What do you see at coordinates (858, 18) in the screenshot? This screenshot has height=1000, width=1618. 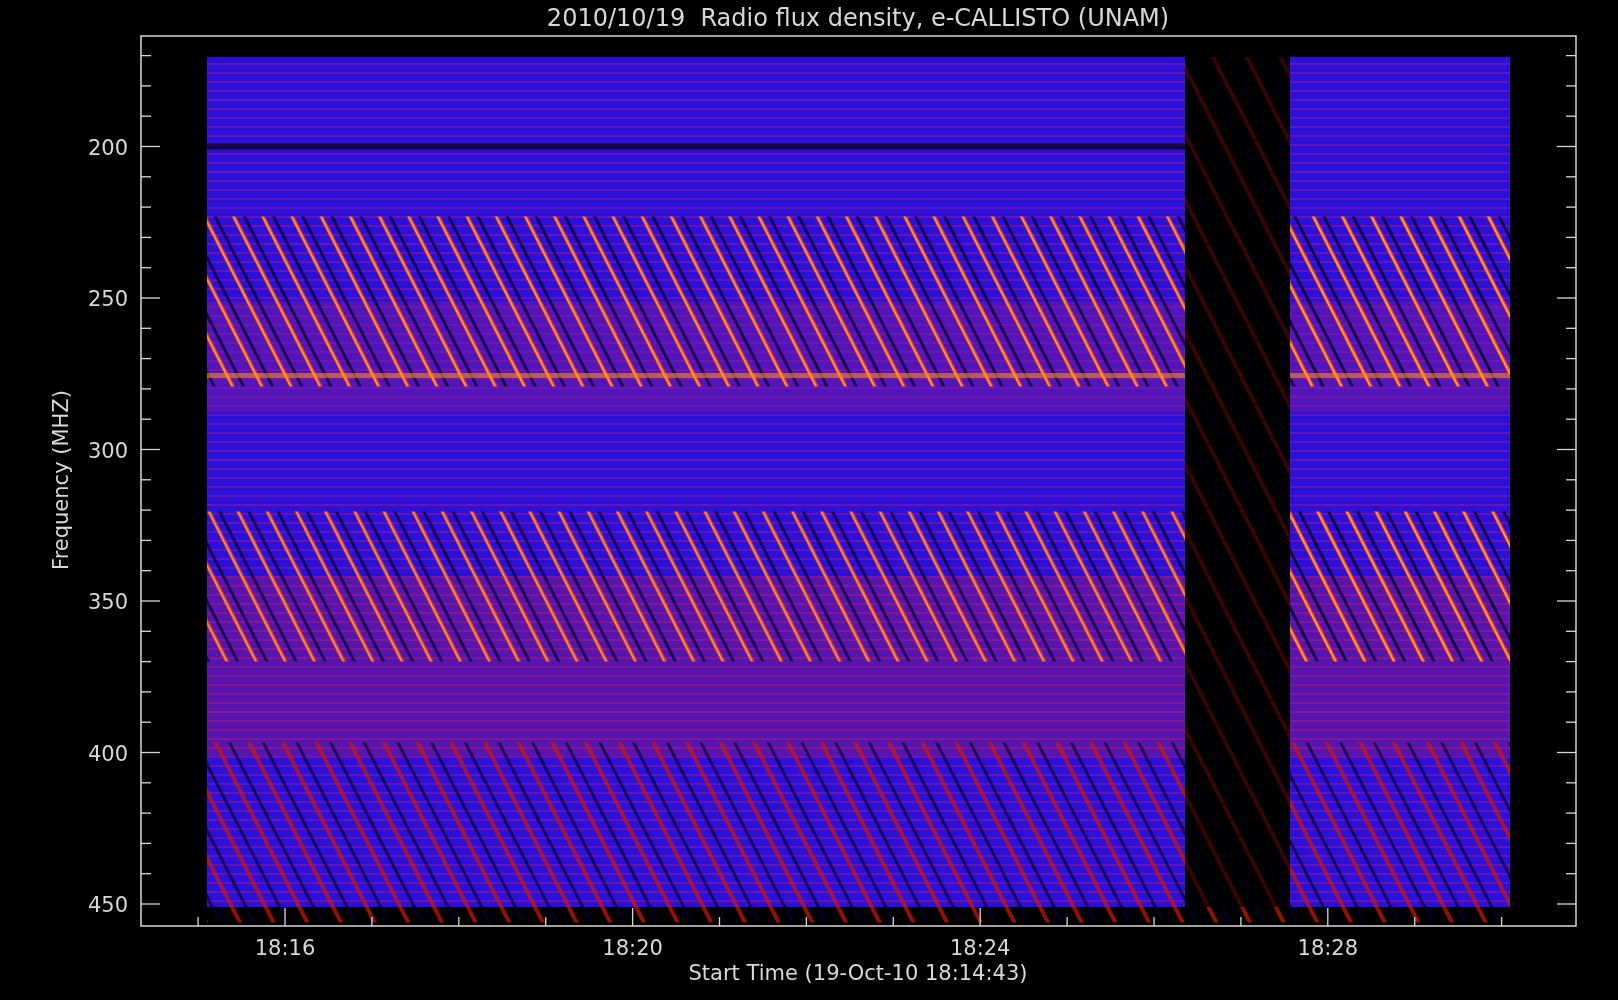 I see `chart-title: 2010/10/19 Radio flux density, e-CALLISTO (UNAM)` at bounding box center [858, 18].